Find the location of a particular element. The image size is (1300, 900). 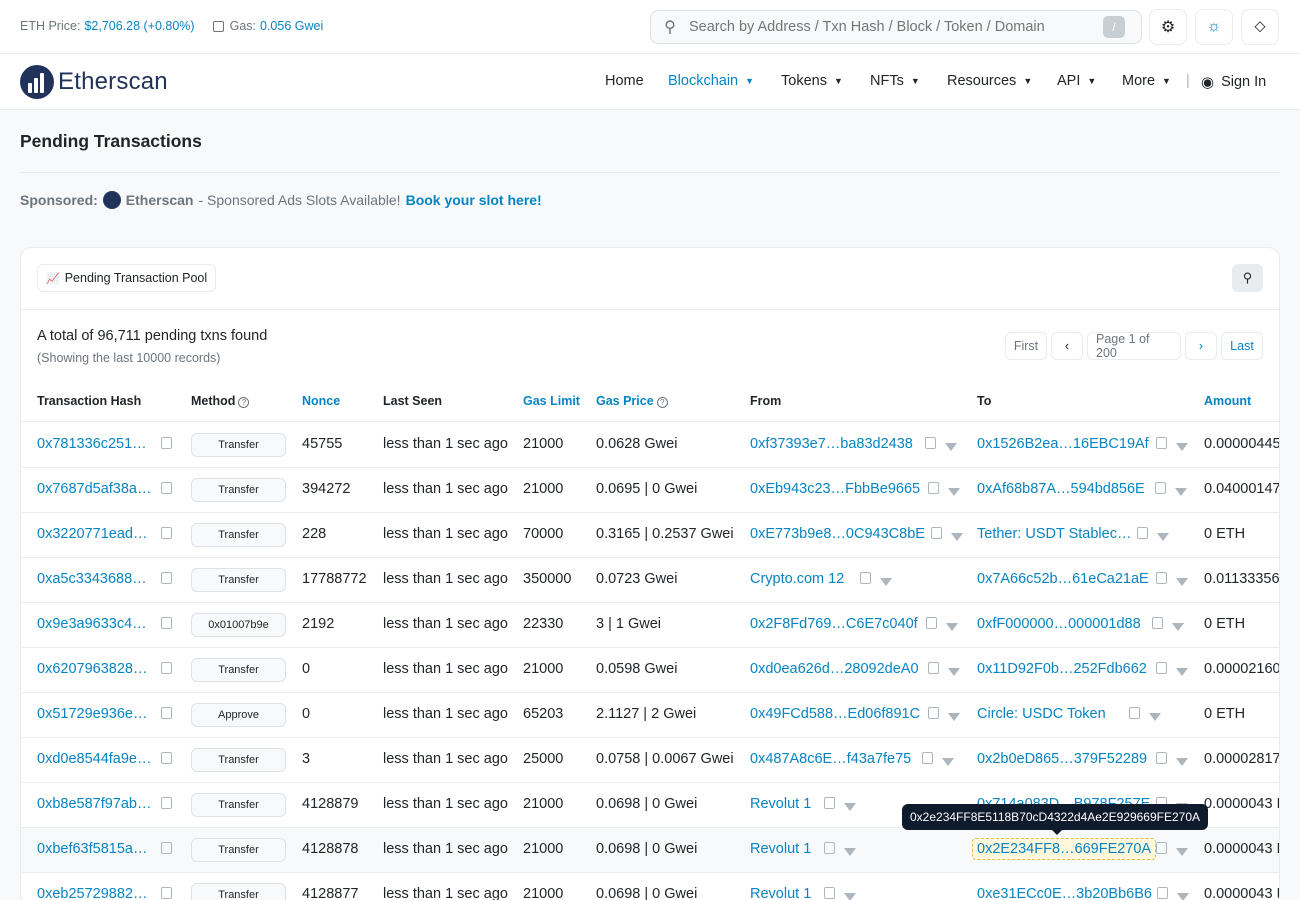

network-button: ⬦ is located at coordinates (1260, 27).